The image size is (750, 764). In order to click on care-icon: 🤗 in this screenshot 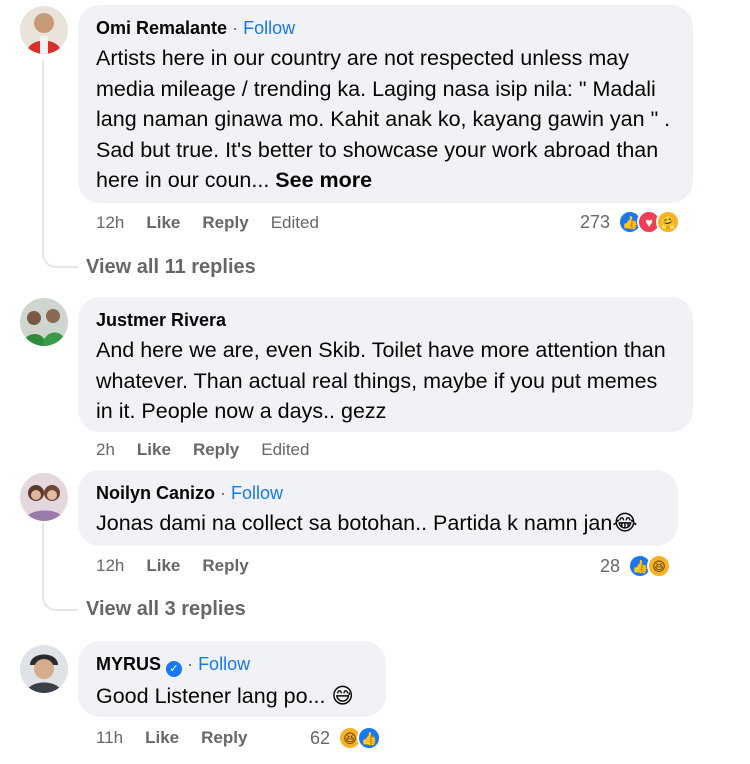, I will do `click(668, 222)`.